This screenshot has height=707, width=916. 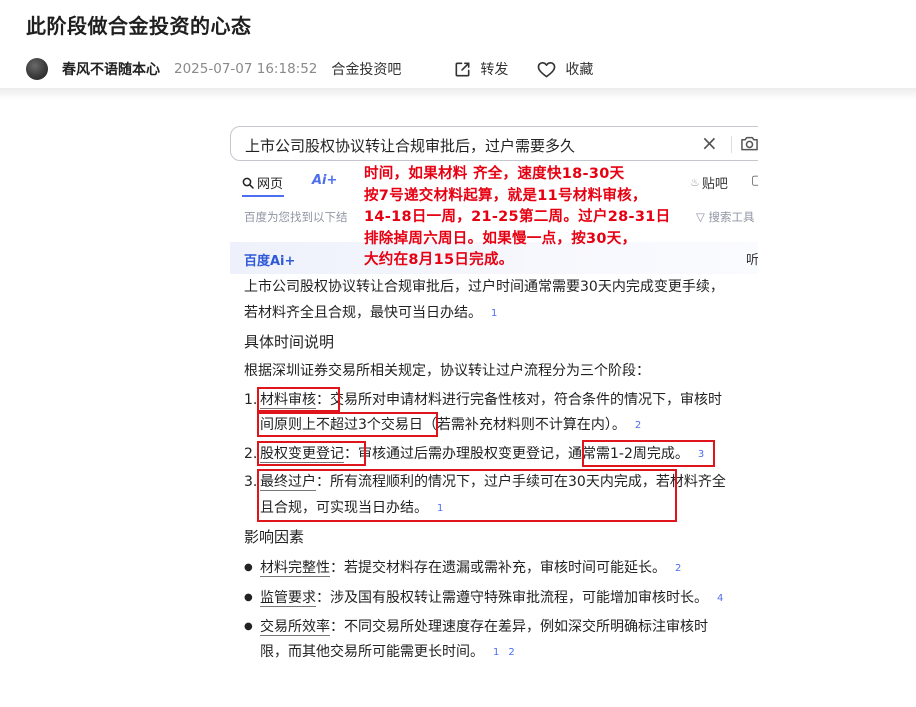 What do you see at coordinates (700, 217) in the screenshot?
I see `filter-icon: ▽` at bounding box center [700, 217].